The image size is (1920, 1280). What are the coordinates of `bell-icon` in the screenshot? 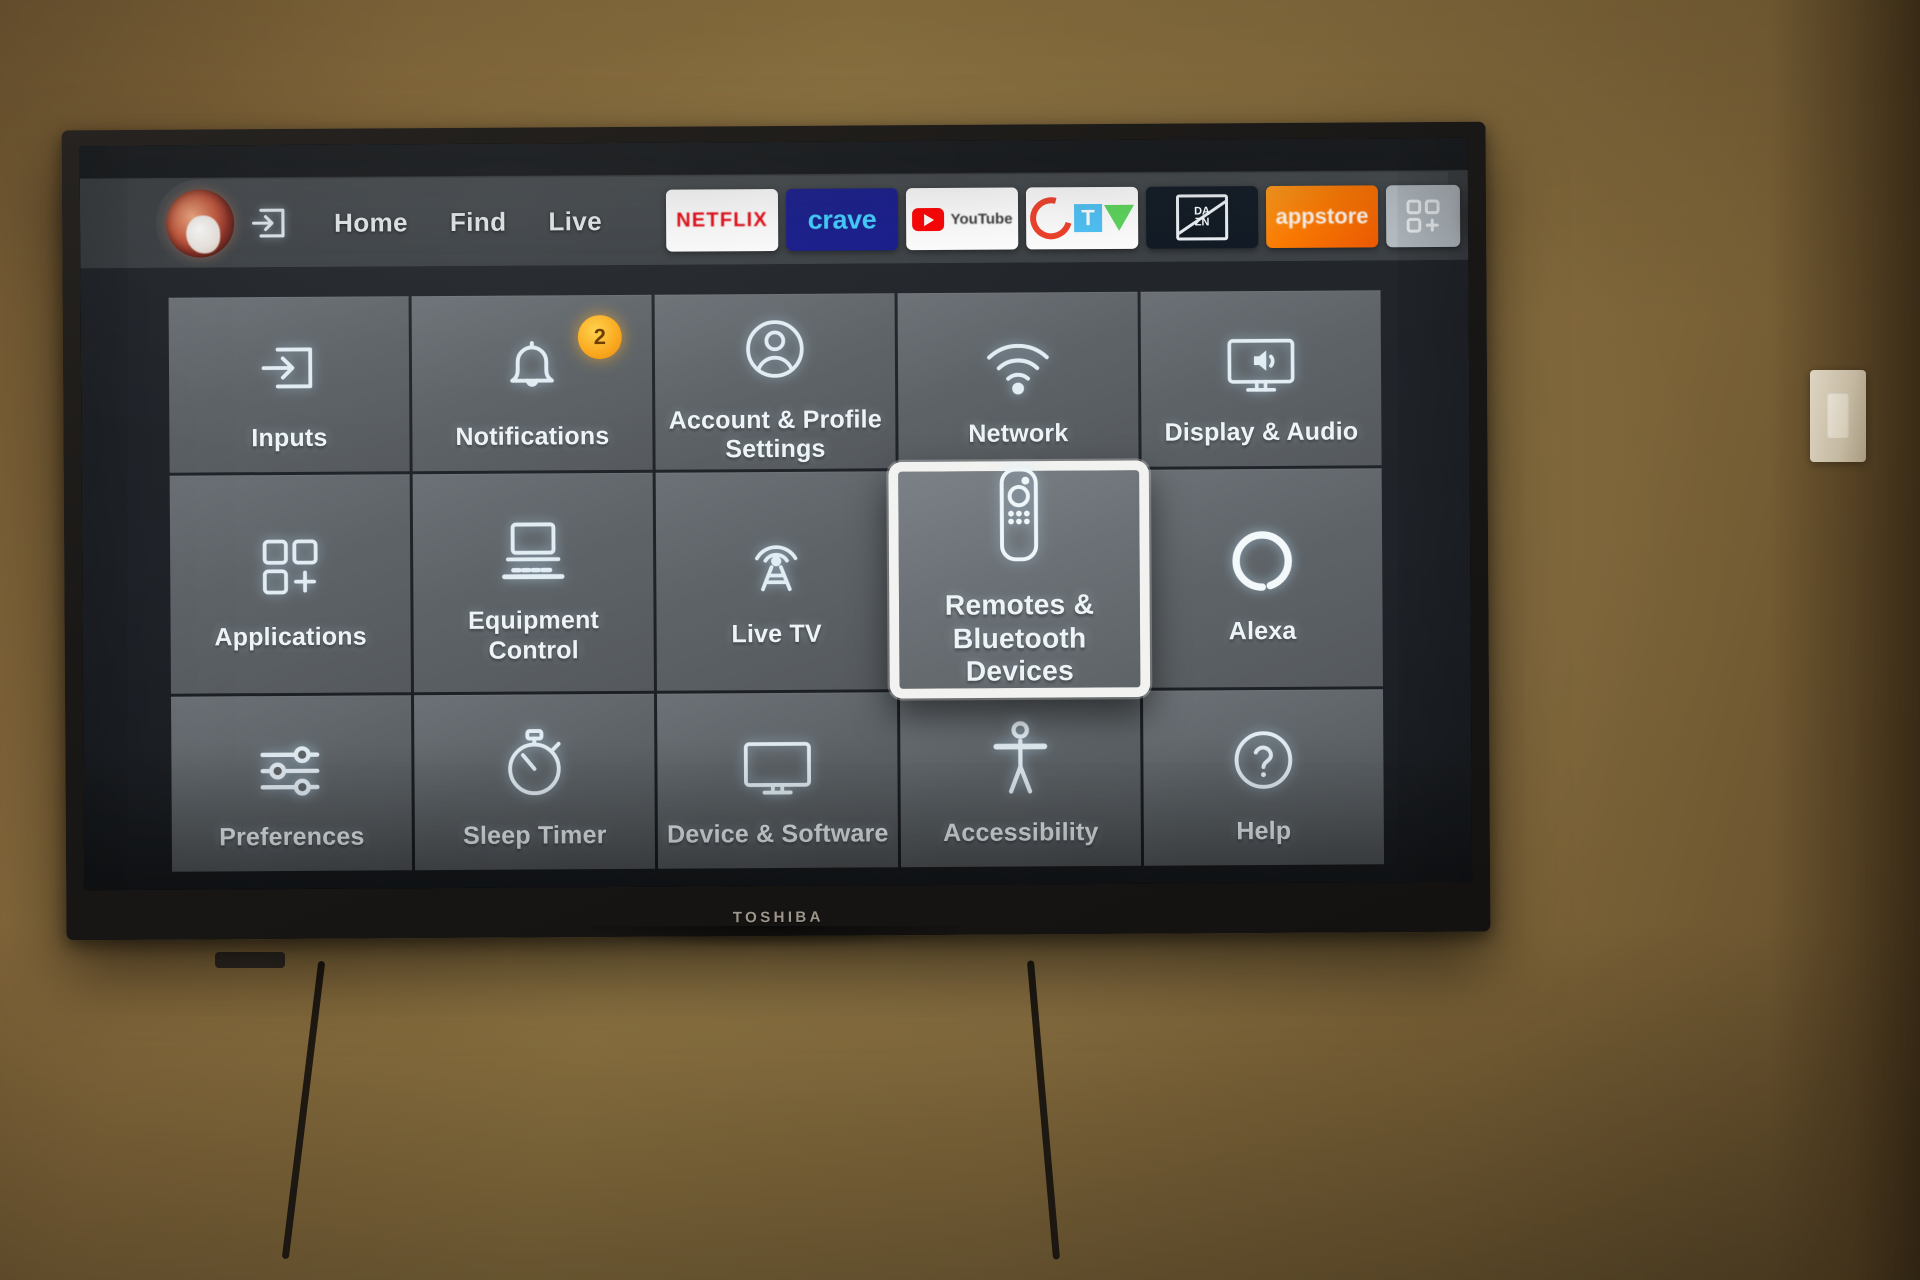 It's located at (532, 357).